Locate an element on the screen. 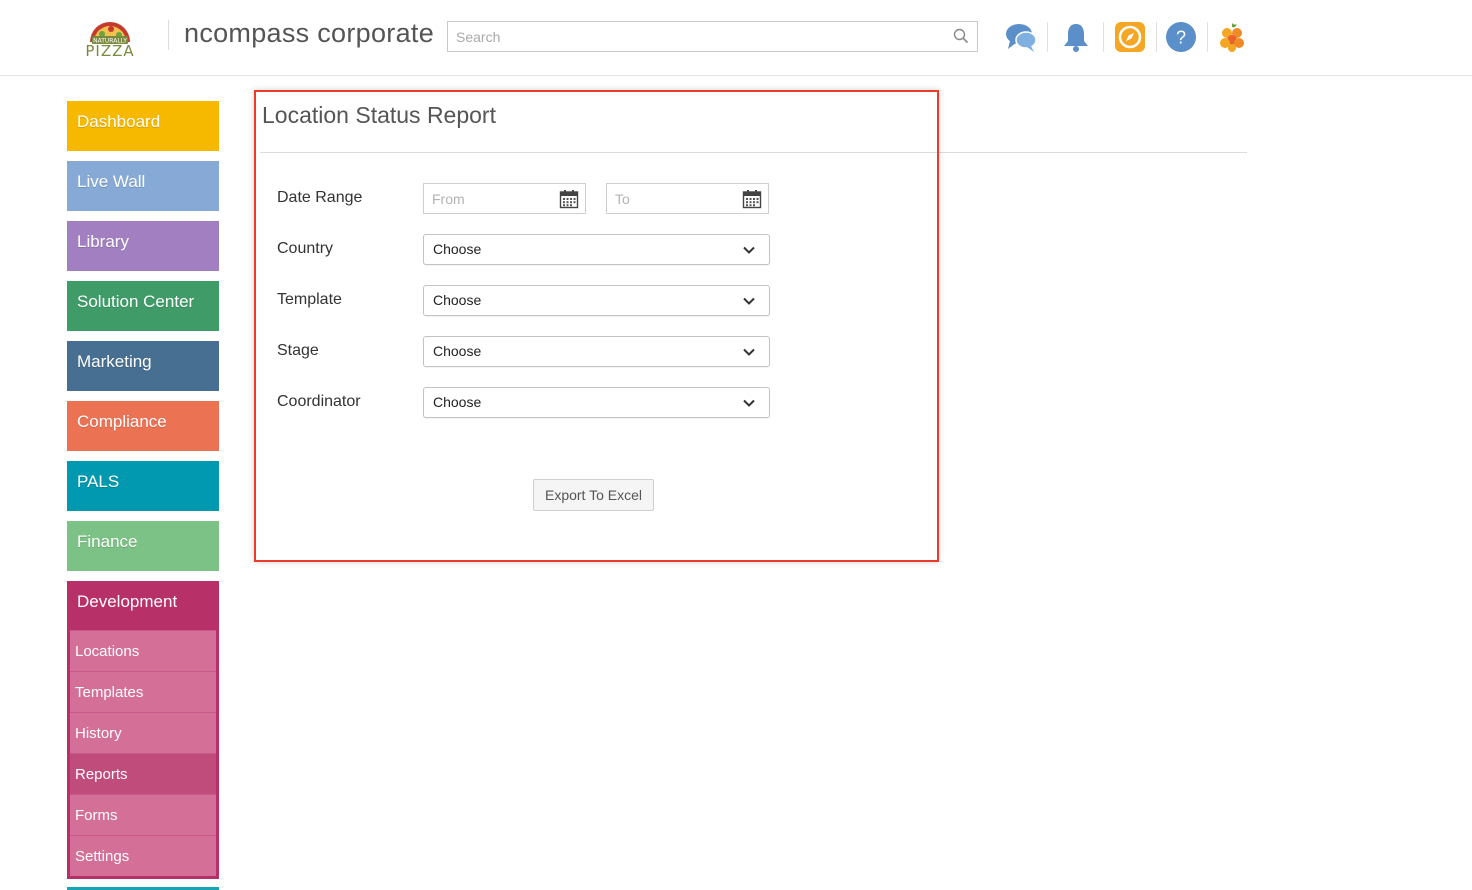  date-to-field is located at coordinates (687, 198).